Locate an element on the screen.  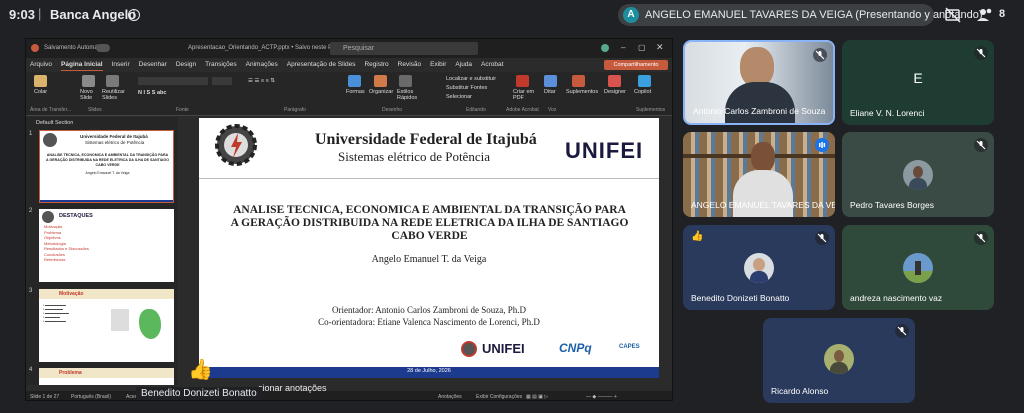
participant-tile-antonio: Antonio Carlos Zambroni de Souza is located at coordinates (759, 82).